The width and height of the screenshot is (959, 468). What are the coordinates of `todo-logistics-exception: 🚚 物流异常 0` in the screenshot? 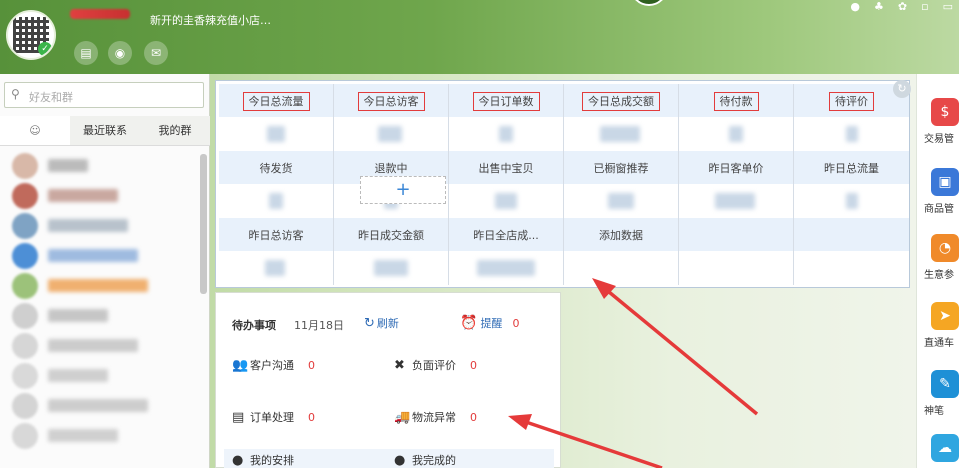 It's located at (435, 417).